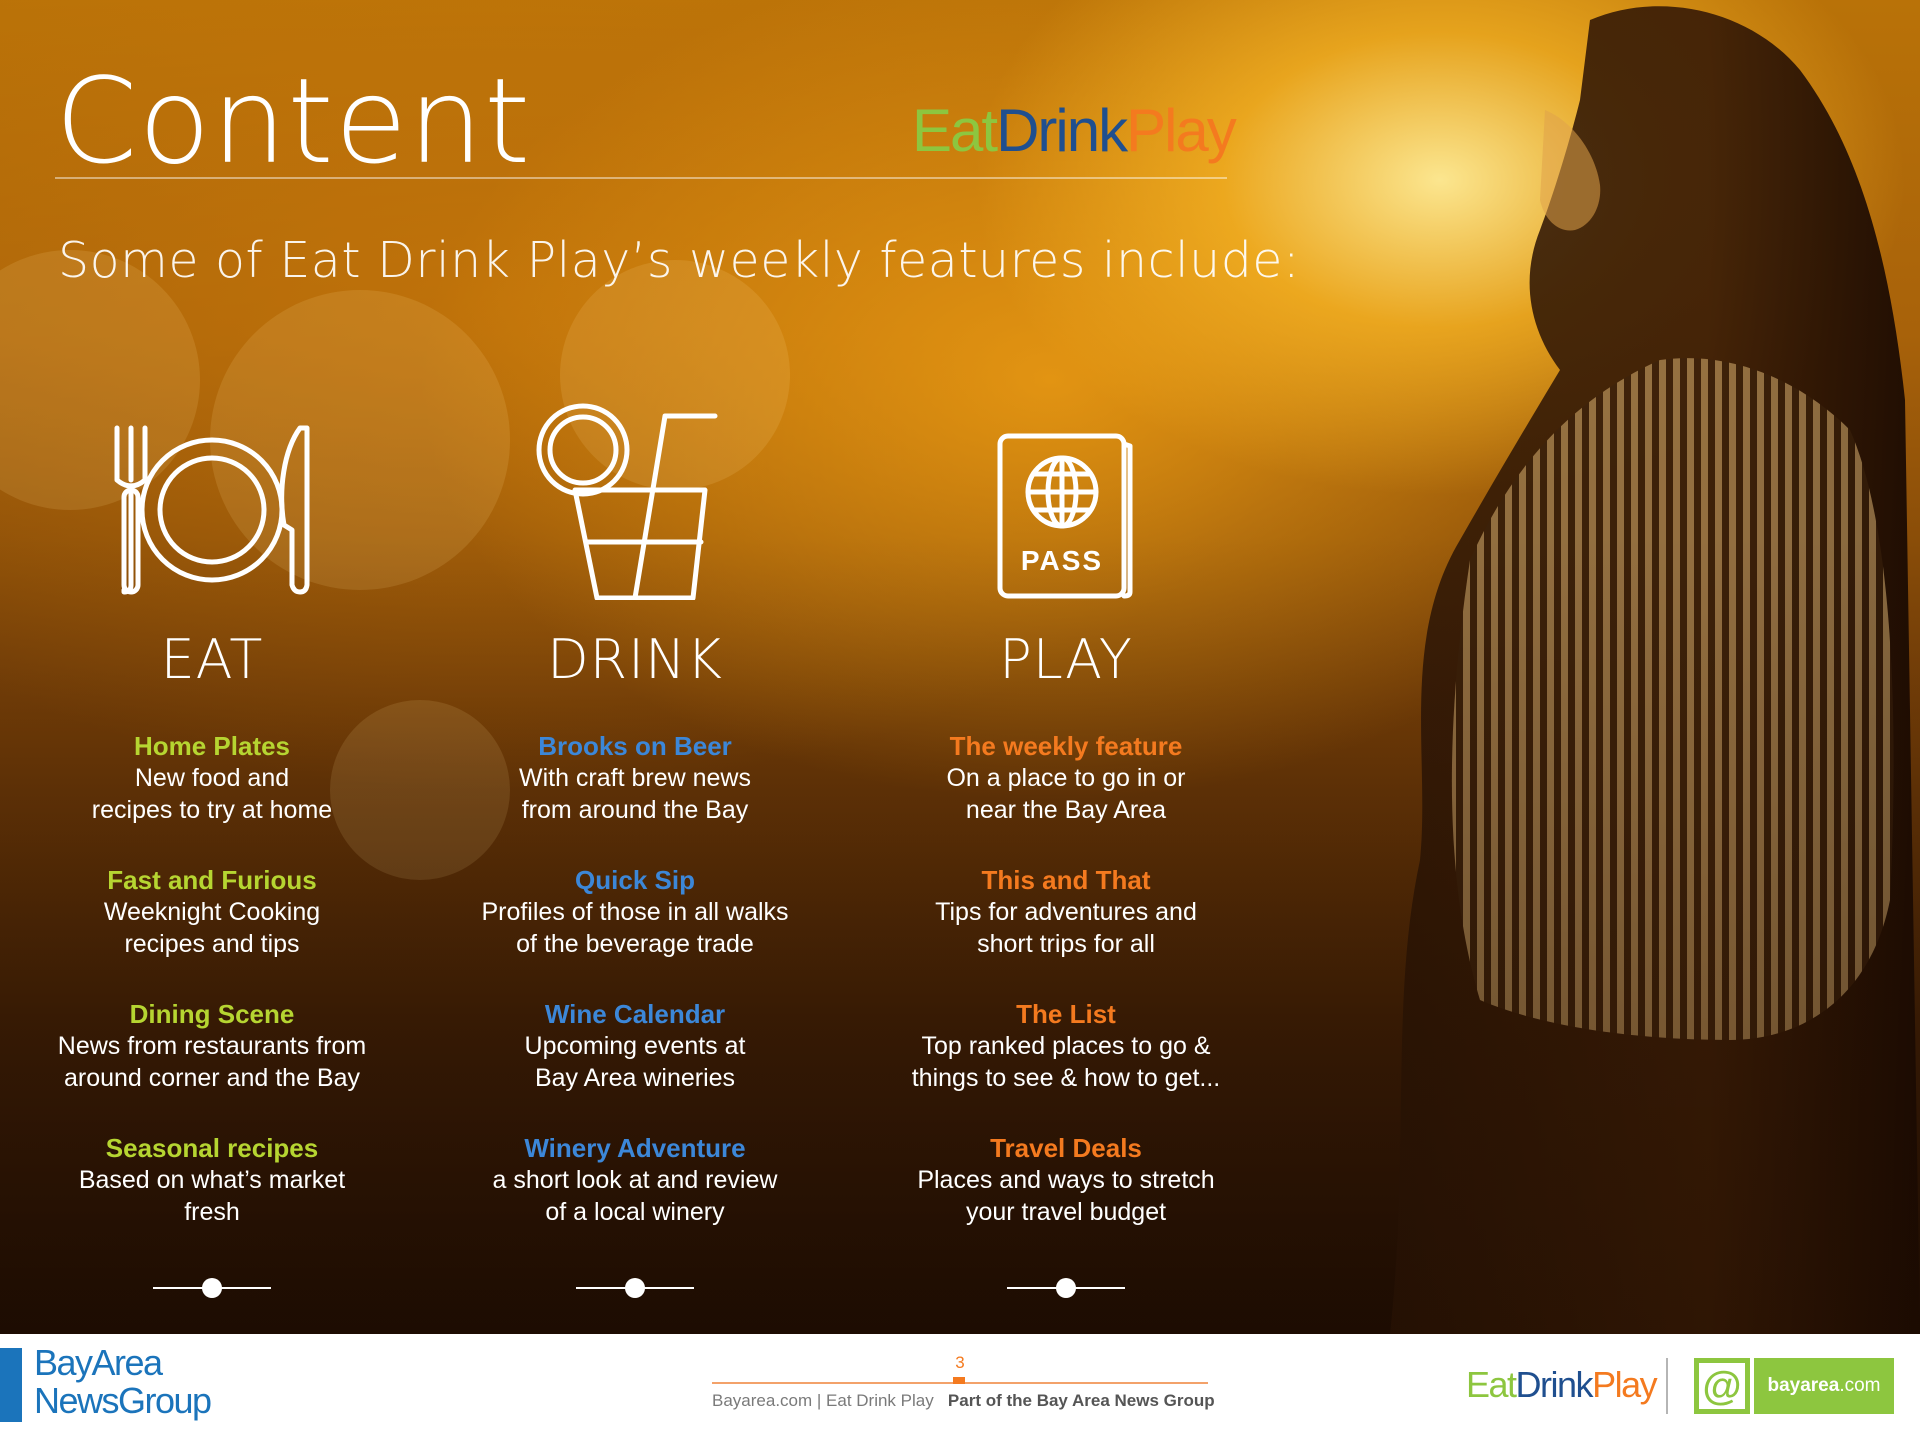 The width and height of the screenshot is (1920, 1433). I want to click on feature-desc: your travel budget, so click(1066, 1212).